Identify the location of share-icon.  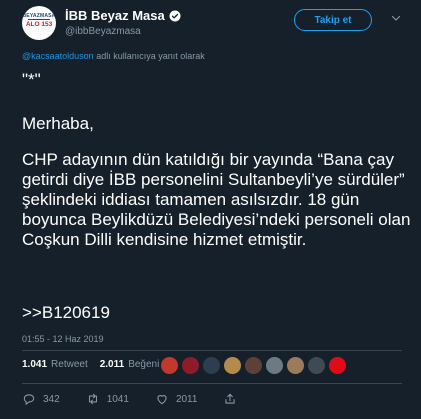
(230, 398).